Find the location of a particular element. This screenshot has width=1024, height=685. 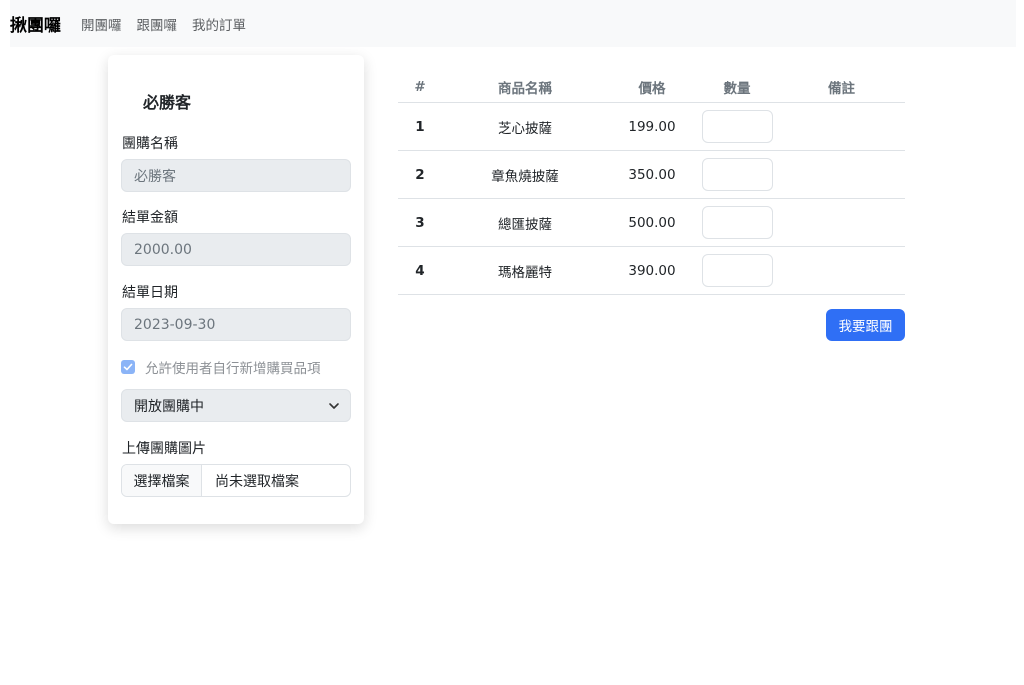

amount-label: 結單金額 is located at coordinates (150, 218).